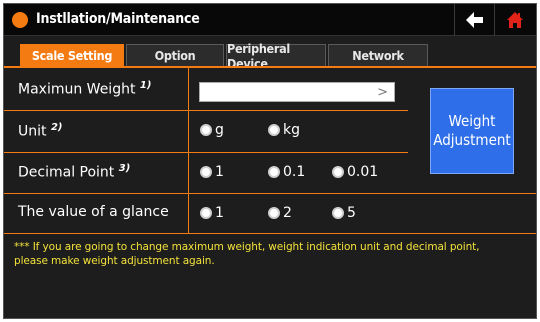 The width and height of the screenshot is (540, 322). Describe the element at coordinates (188, 151) in the screenshot. I see `column-divider` at that location.